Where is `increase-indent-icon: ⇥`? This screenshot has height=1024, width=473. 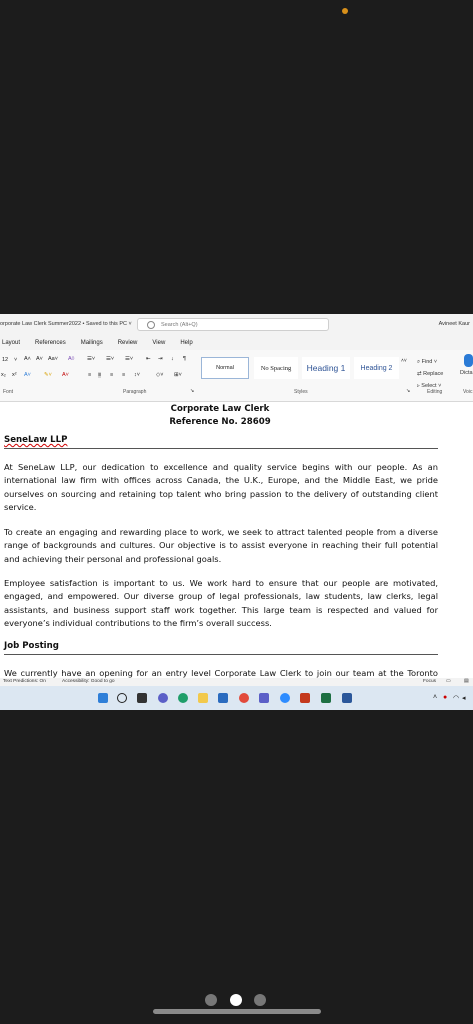
increase-indent-icon: ⇥ is located at coordinates (160, 359).